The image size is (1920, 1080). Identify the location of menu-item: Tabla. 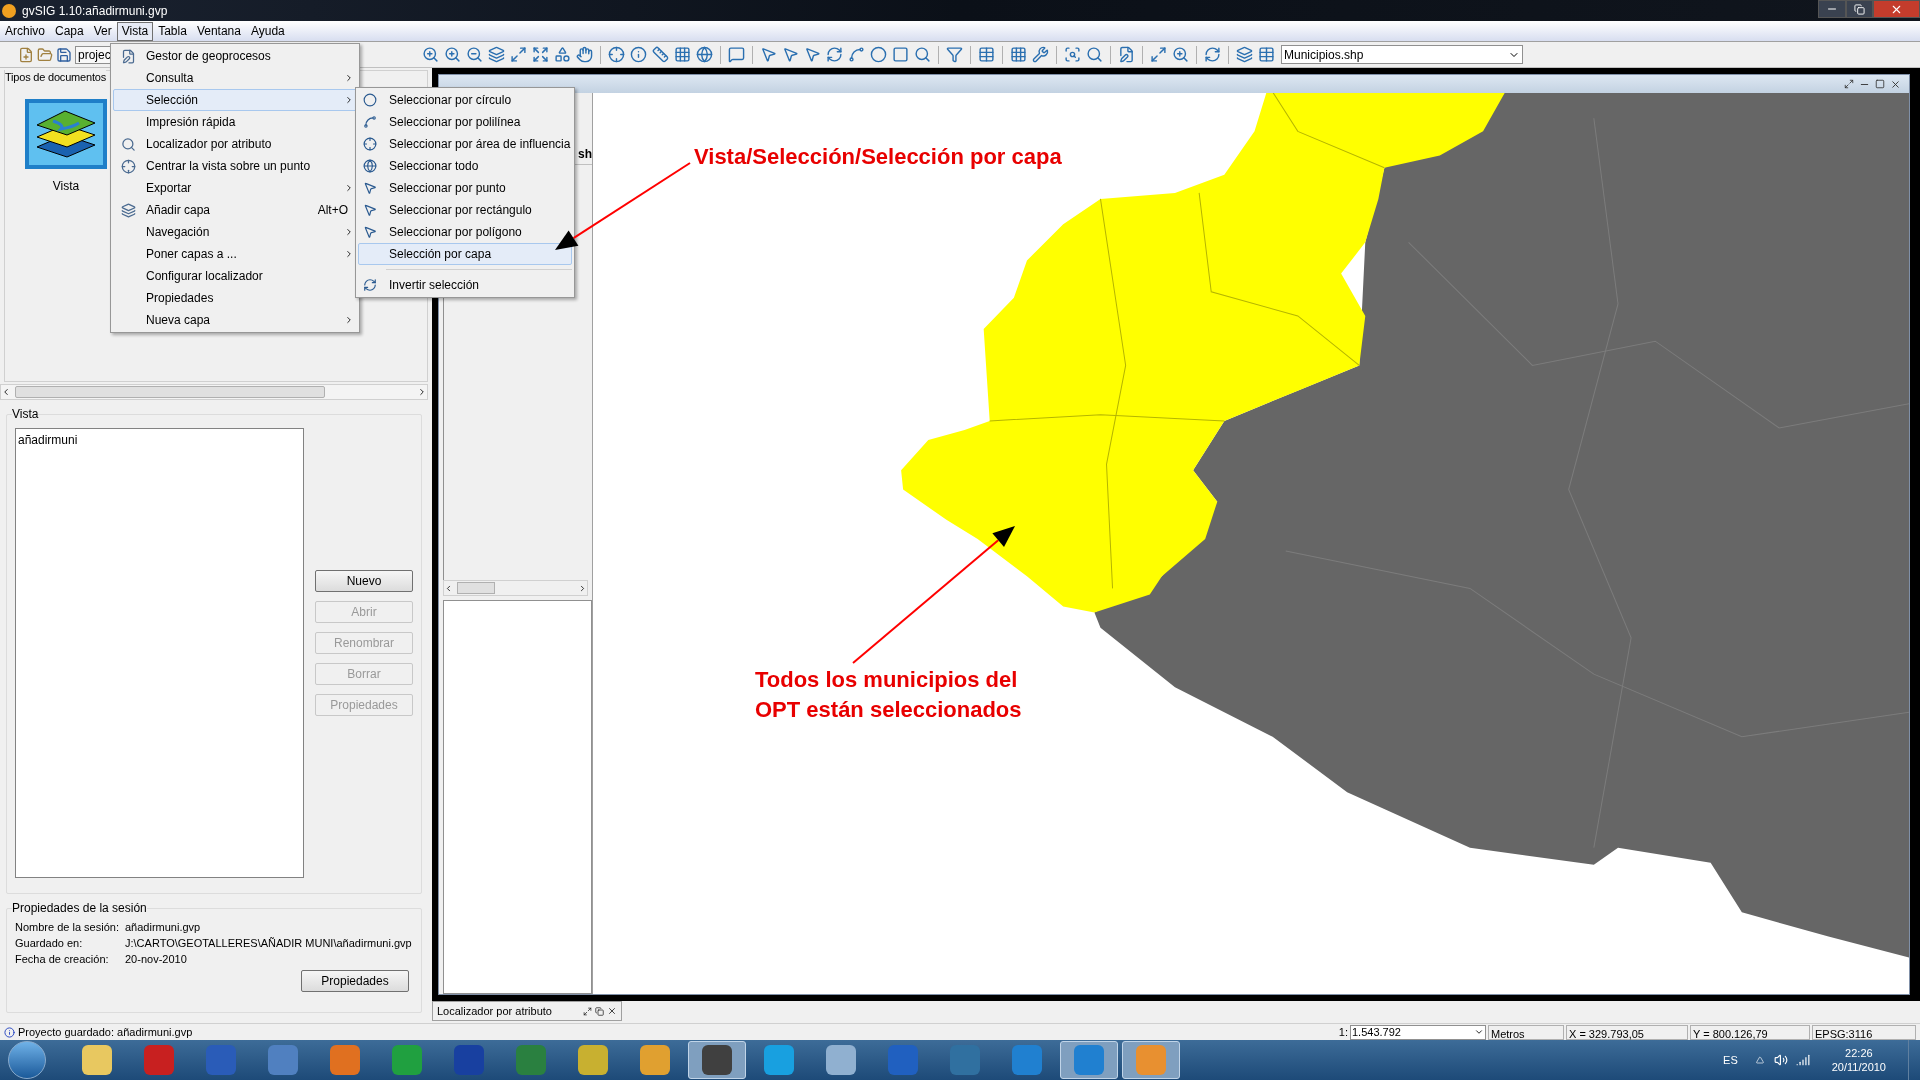
(172, 31).